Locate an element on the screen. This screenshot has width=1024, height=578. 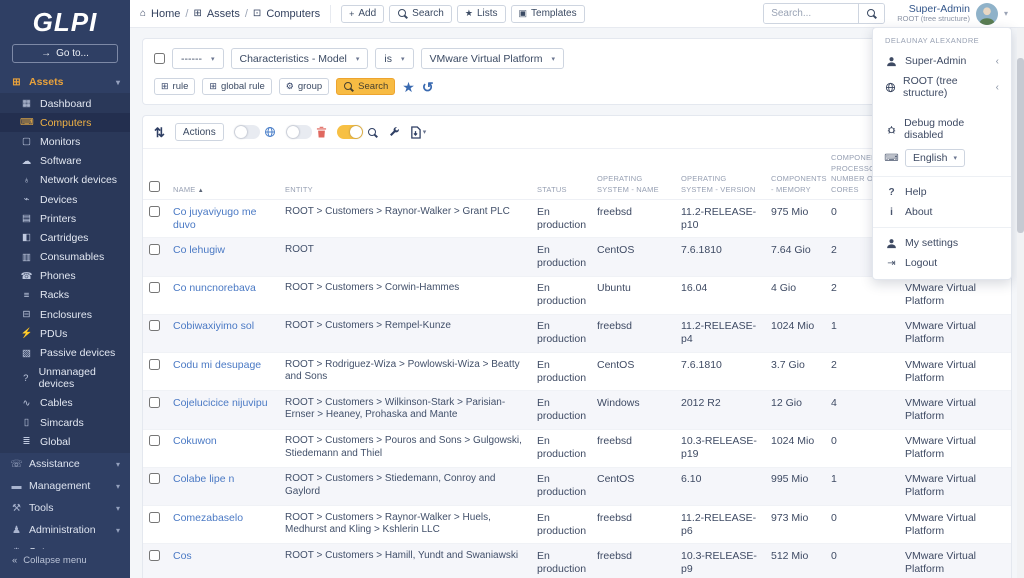
add-button: + Add is located at coordinates (363, 13).